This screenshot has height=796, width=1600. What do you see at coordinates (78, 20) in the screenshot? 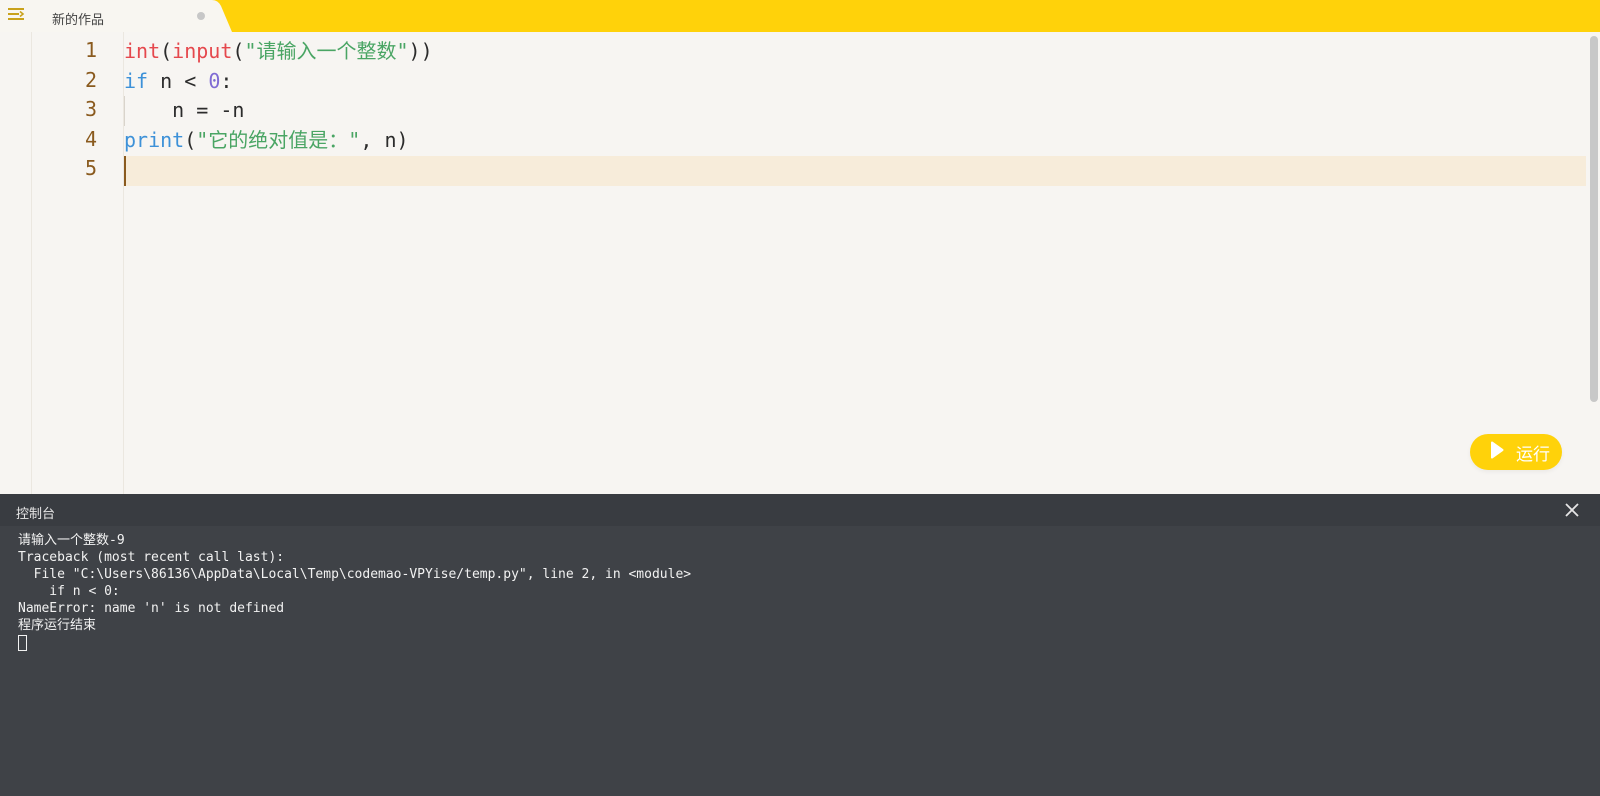
I see `tab-title: 新的作品` at bounding box center [78, 20].